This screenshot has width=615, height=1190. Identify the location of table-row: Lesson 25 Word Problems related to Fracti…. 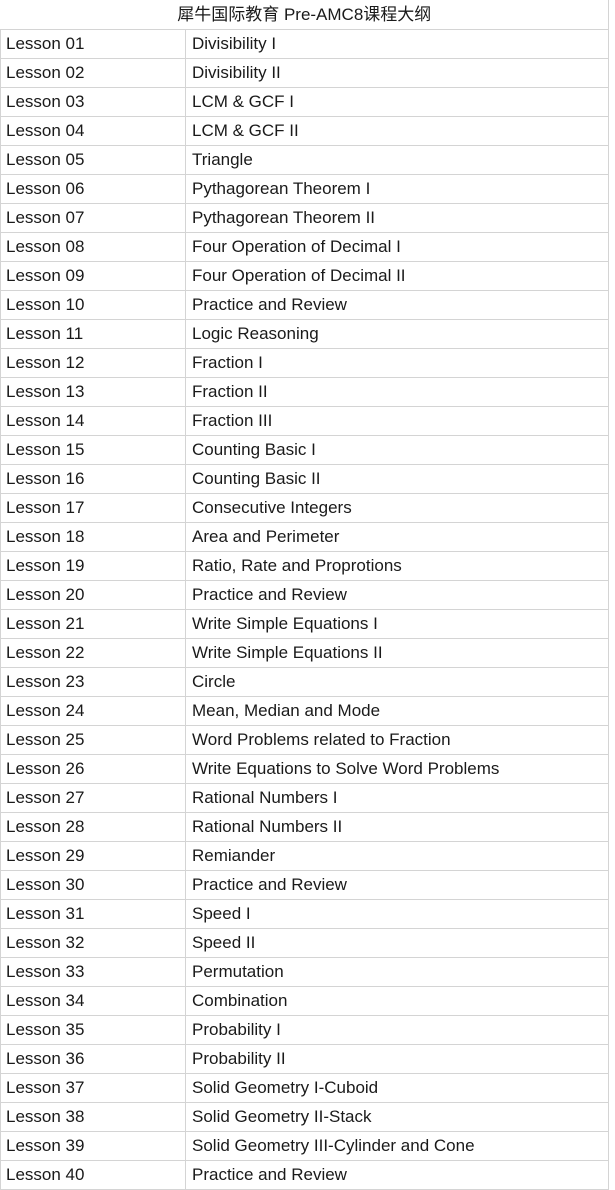
(304, 740).